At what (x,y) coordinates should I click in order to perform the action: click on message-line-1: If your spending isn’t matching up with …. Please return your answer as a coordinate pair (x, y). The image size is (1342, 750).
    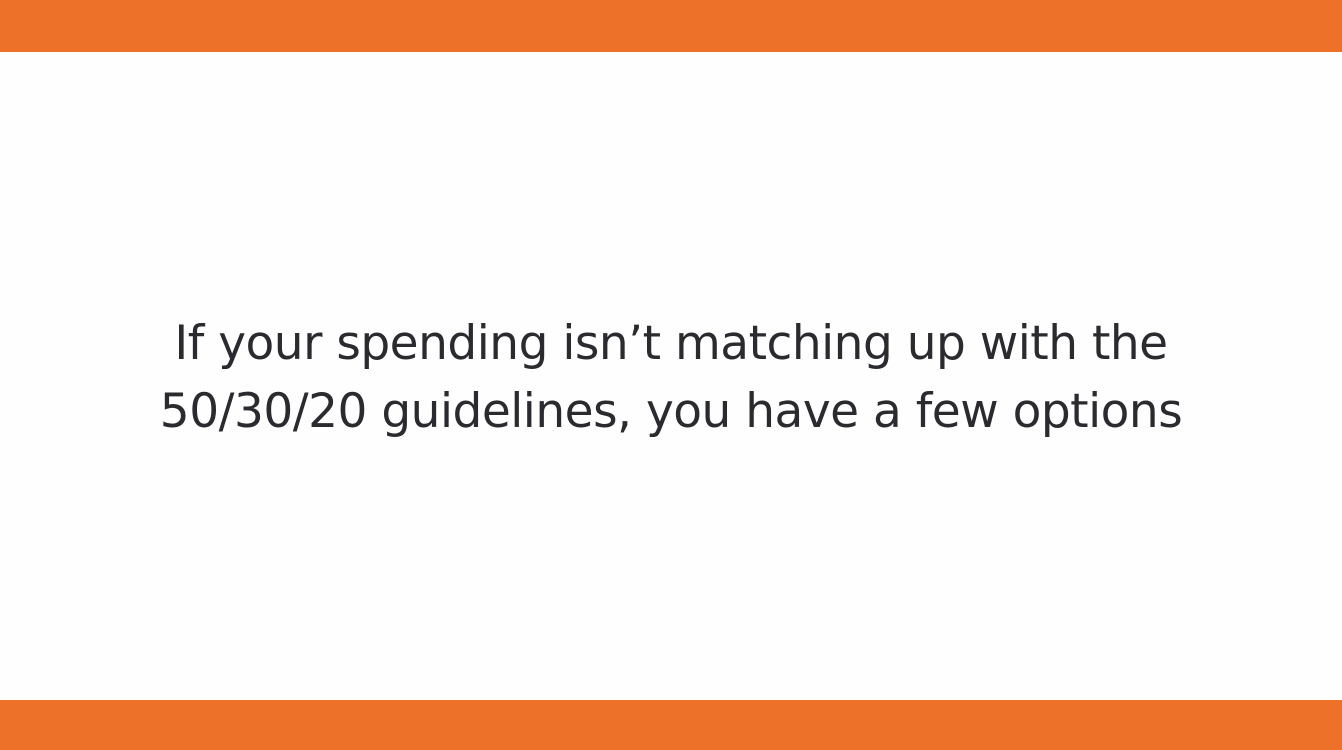
    Looking at the image, I should click on (671, 343).